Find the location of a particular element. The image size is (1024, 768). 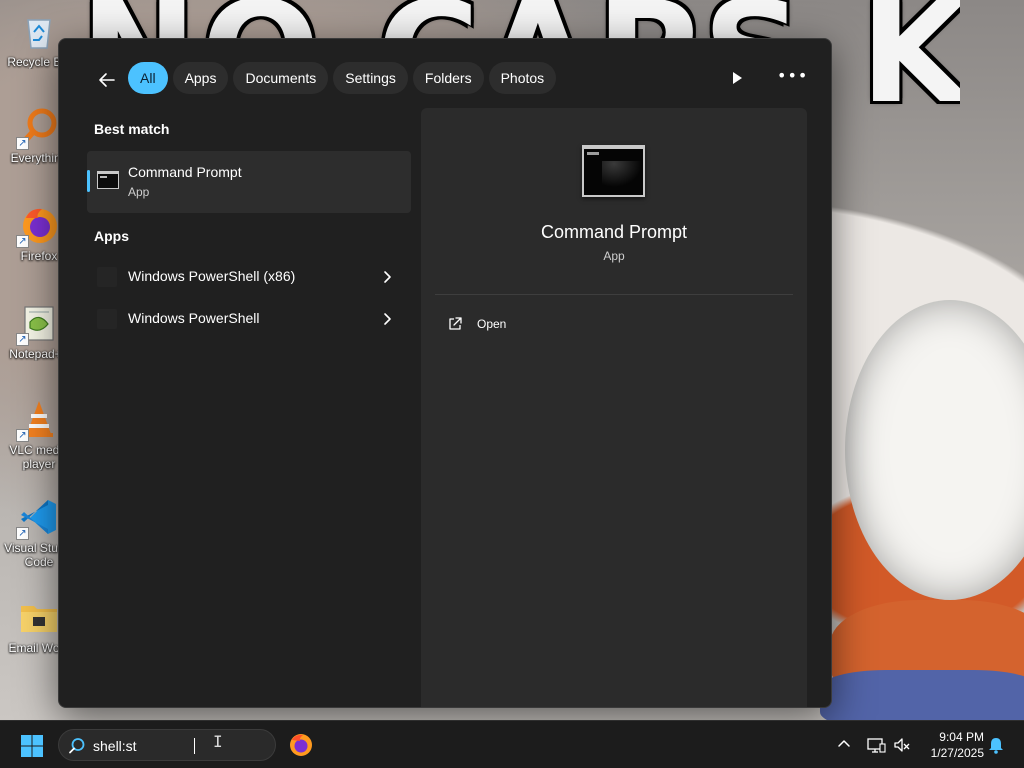

notepad-plus-plus-icon: ↗ is located at coordinates (38, 324).